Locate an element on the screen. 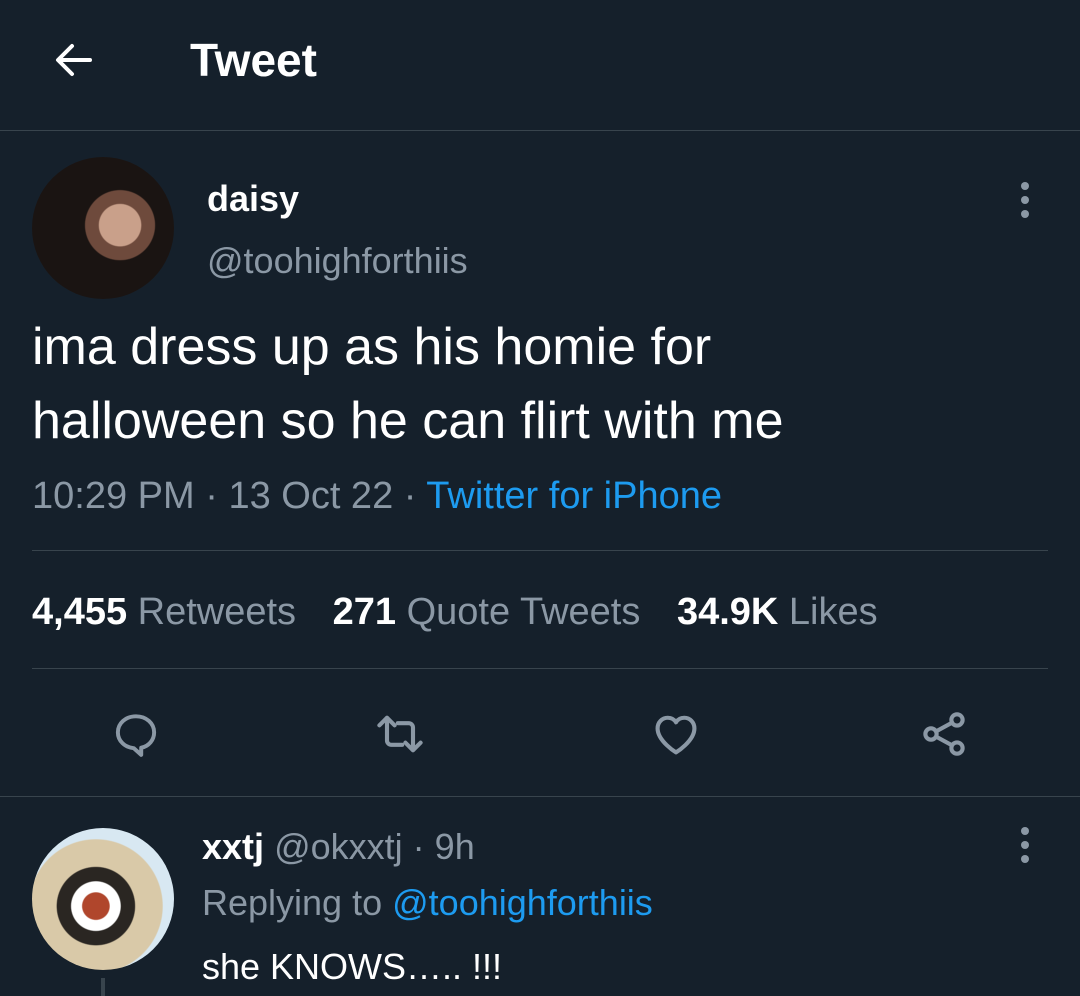  quotes-count: 271 is located at coordinates (364, 612).